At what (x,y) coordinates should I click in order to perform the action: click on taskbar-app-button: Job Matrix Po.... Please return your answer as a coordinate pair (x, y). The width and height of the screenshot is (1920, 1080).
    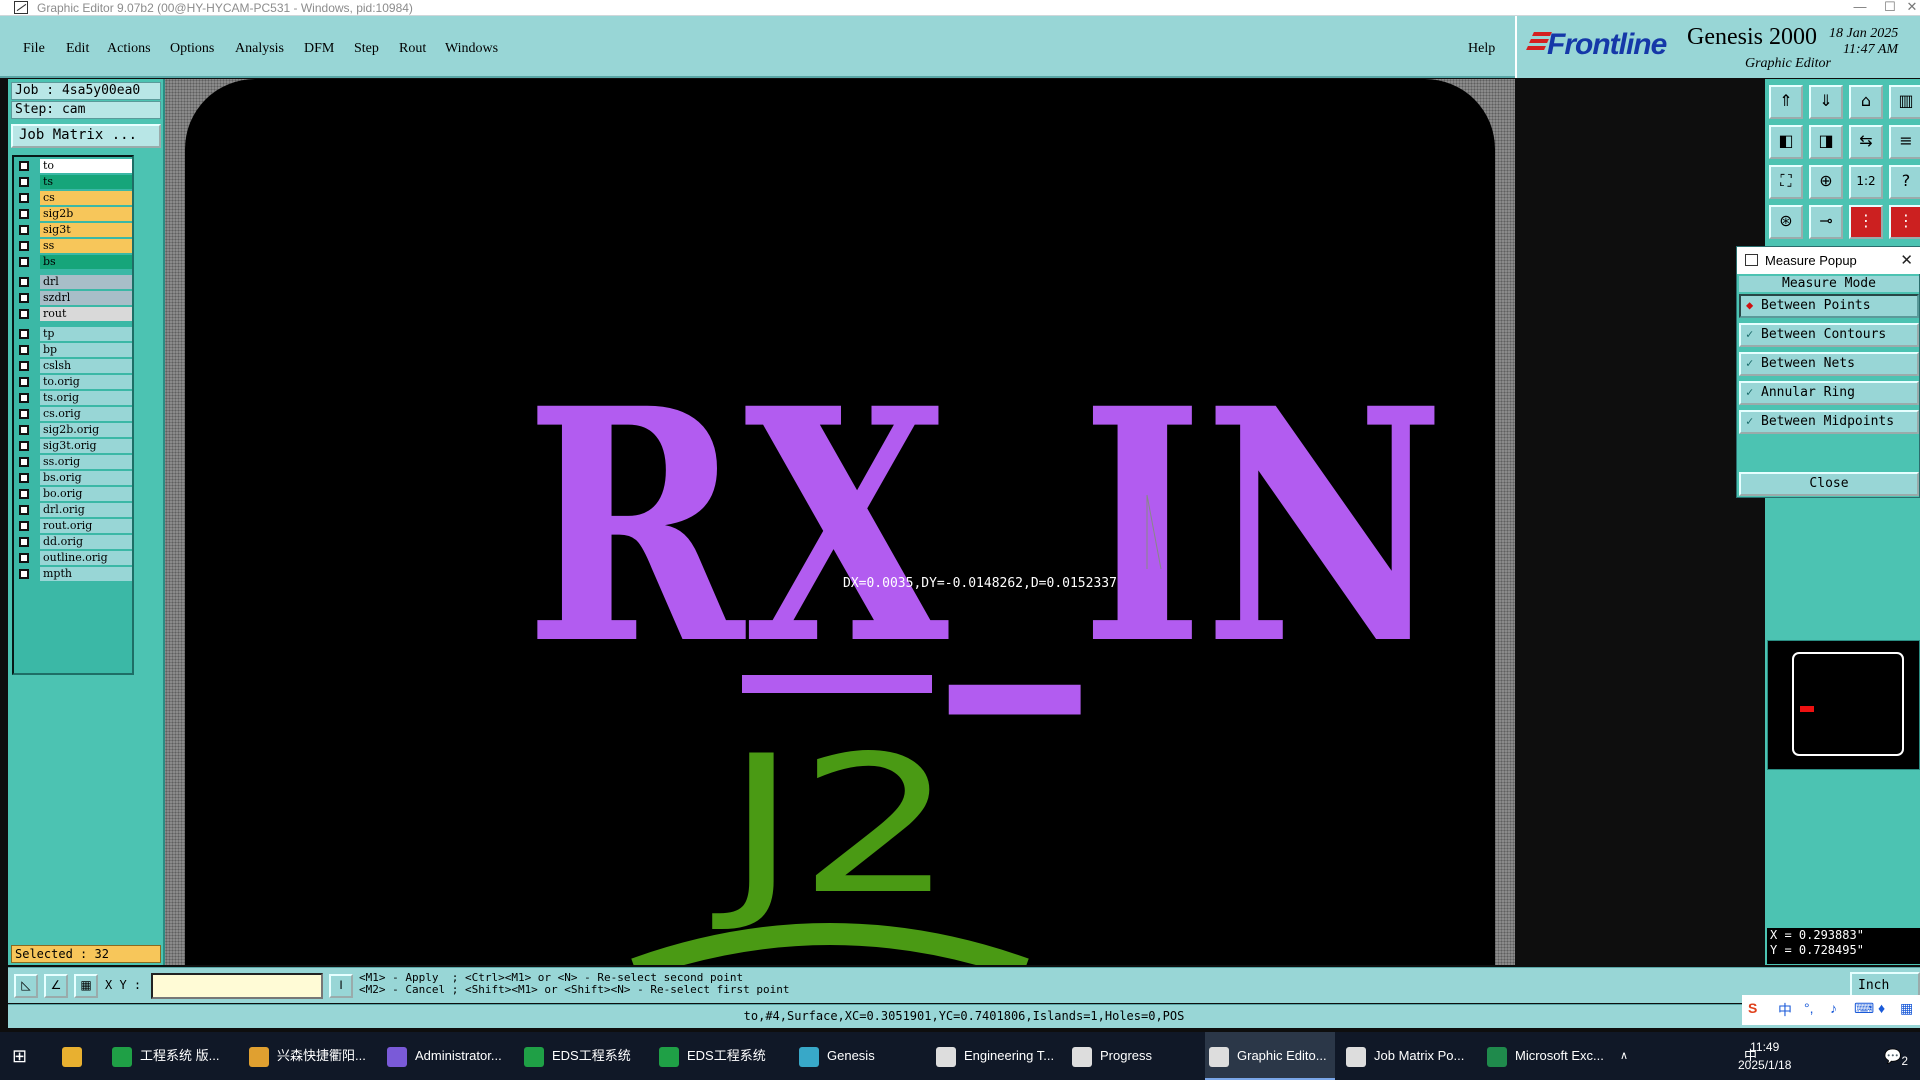
    Looking at the image, I should click on (1407, 1056).